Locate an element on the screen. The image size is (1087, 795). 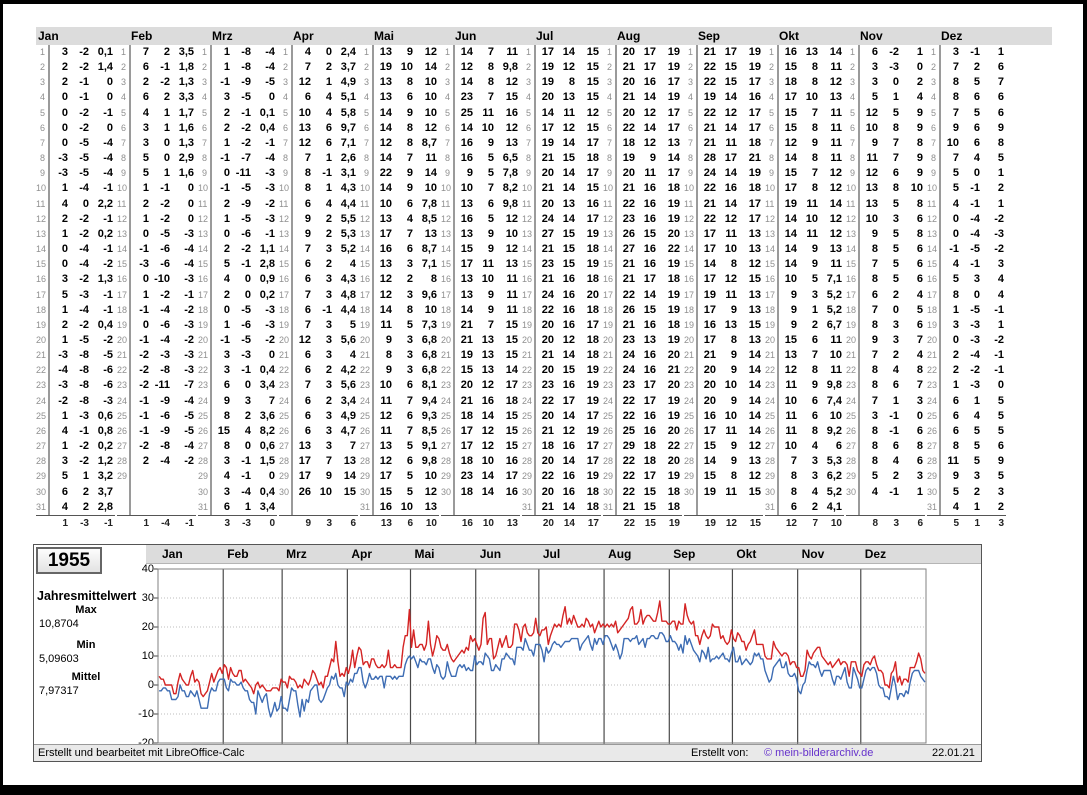
day-number: 31 is located at coordinates (610, 507).